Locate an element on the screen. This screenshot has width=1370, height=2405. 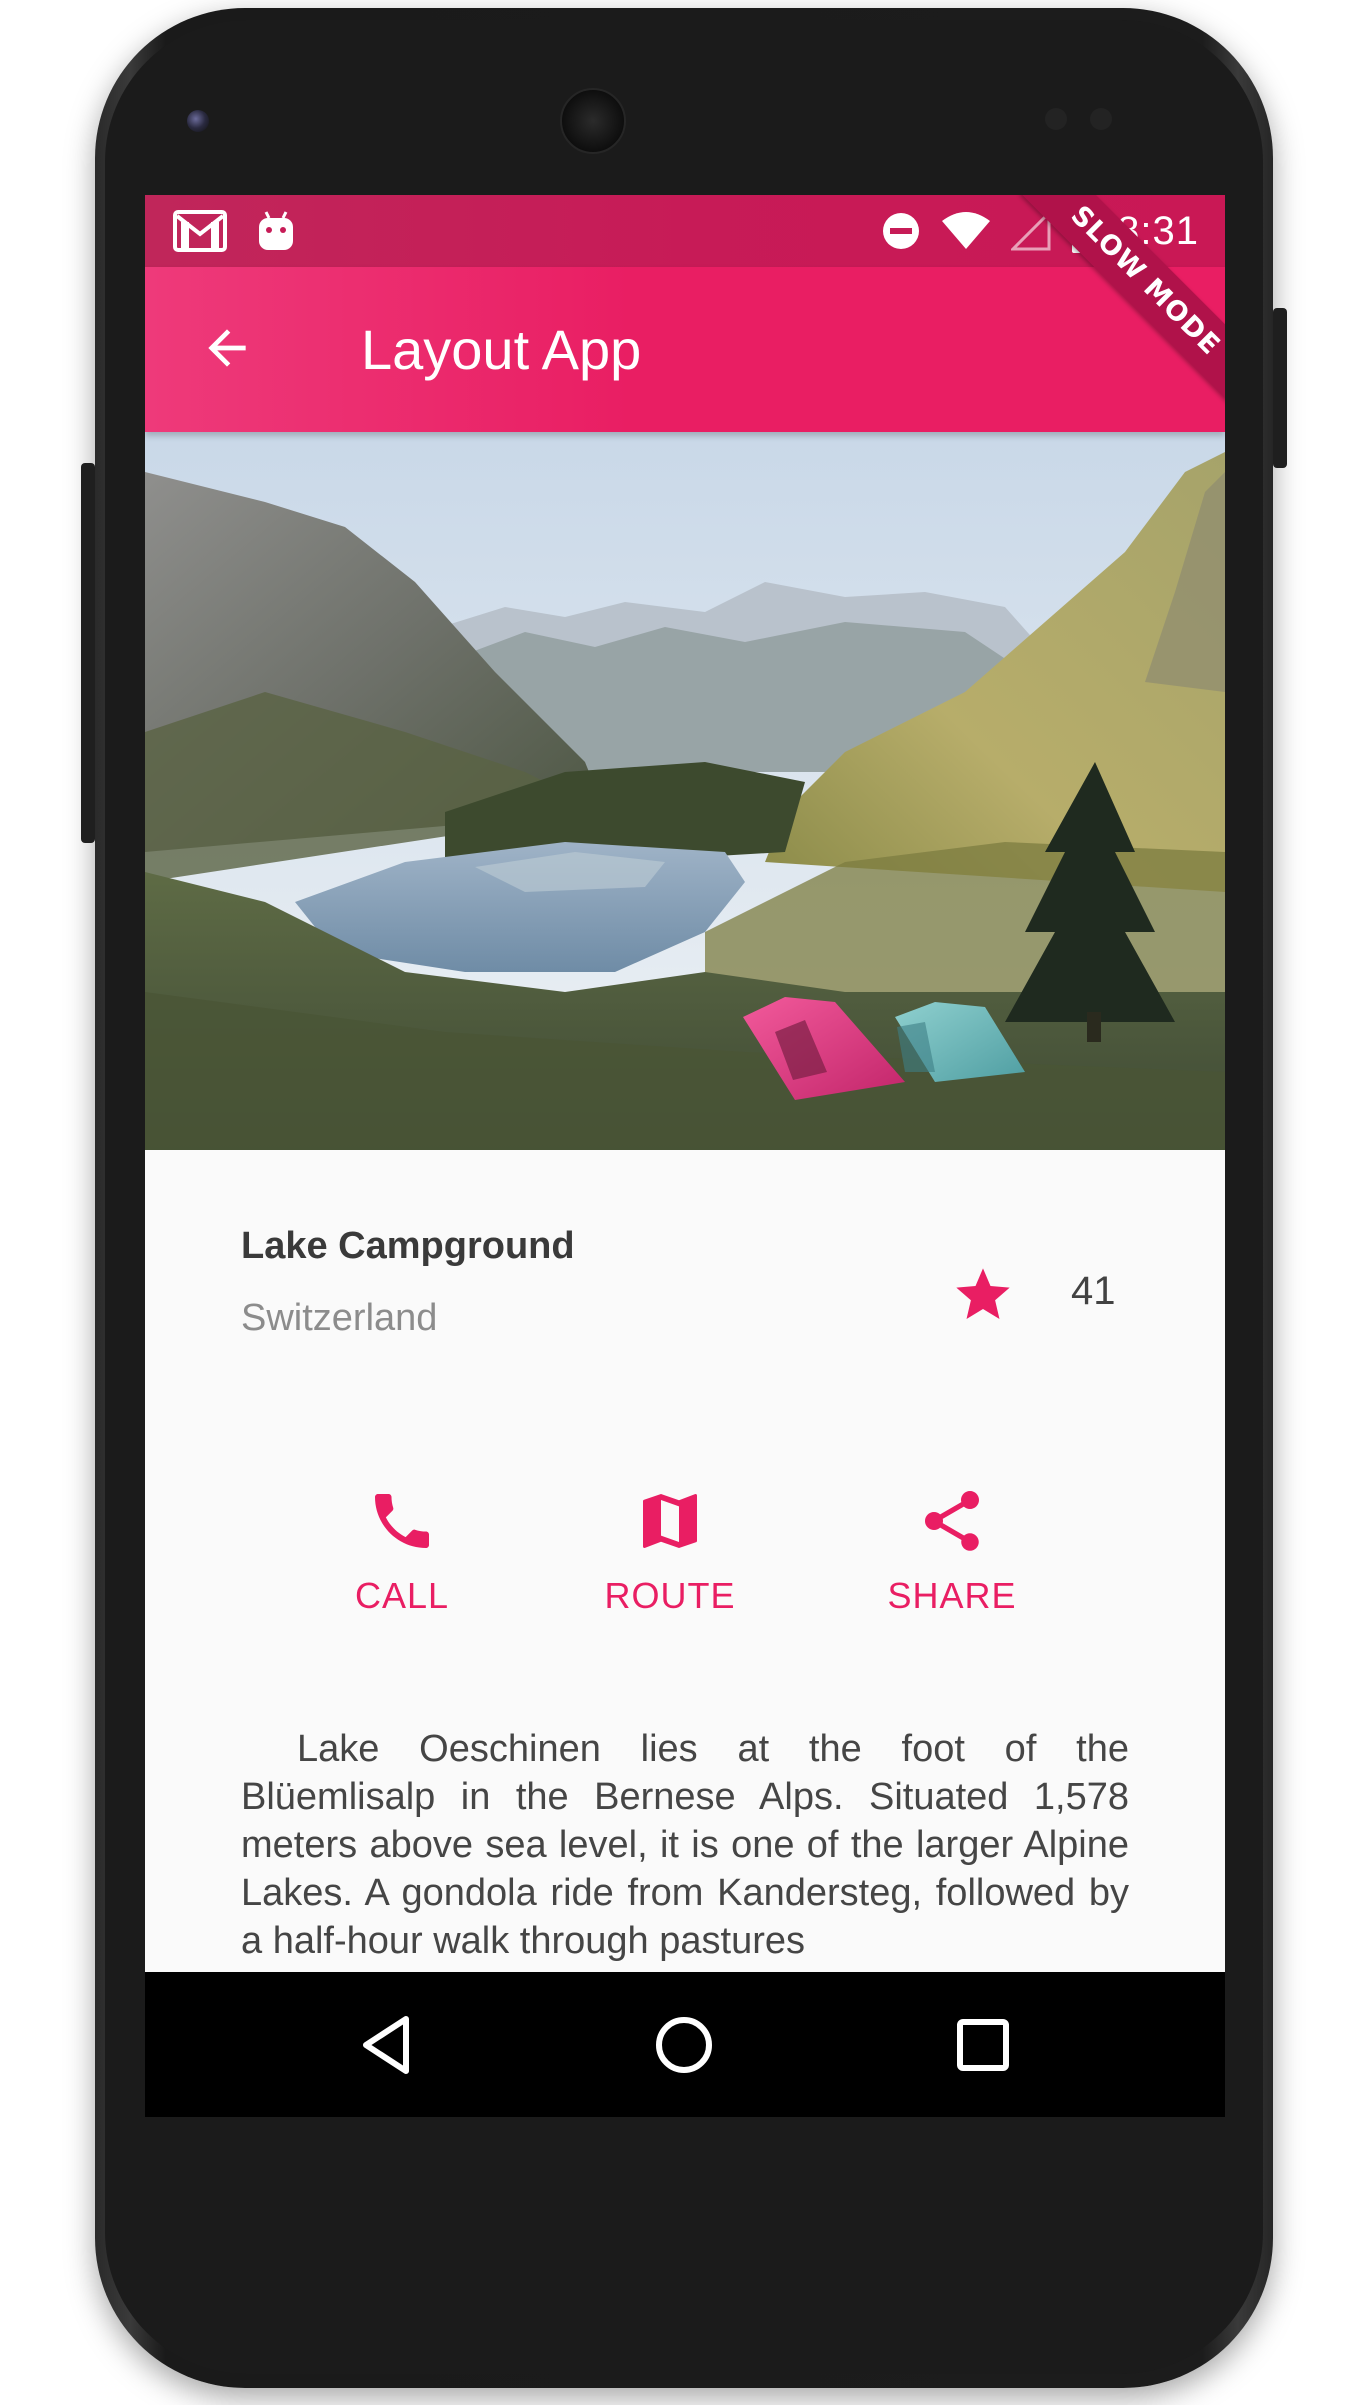
share-label: SHARE is located at coordinates (952, 1595).